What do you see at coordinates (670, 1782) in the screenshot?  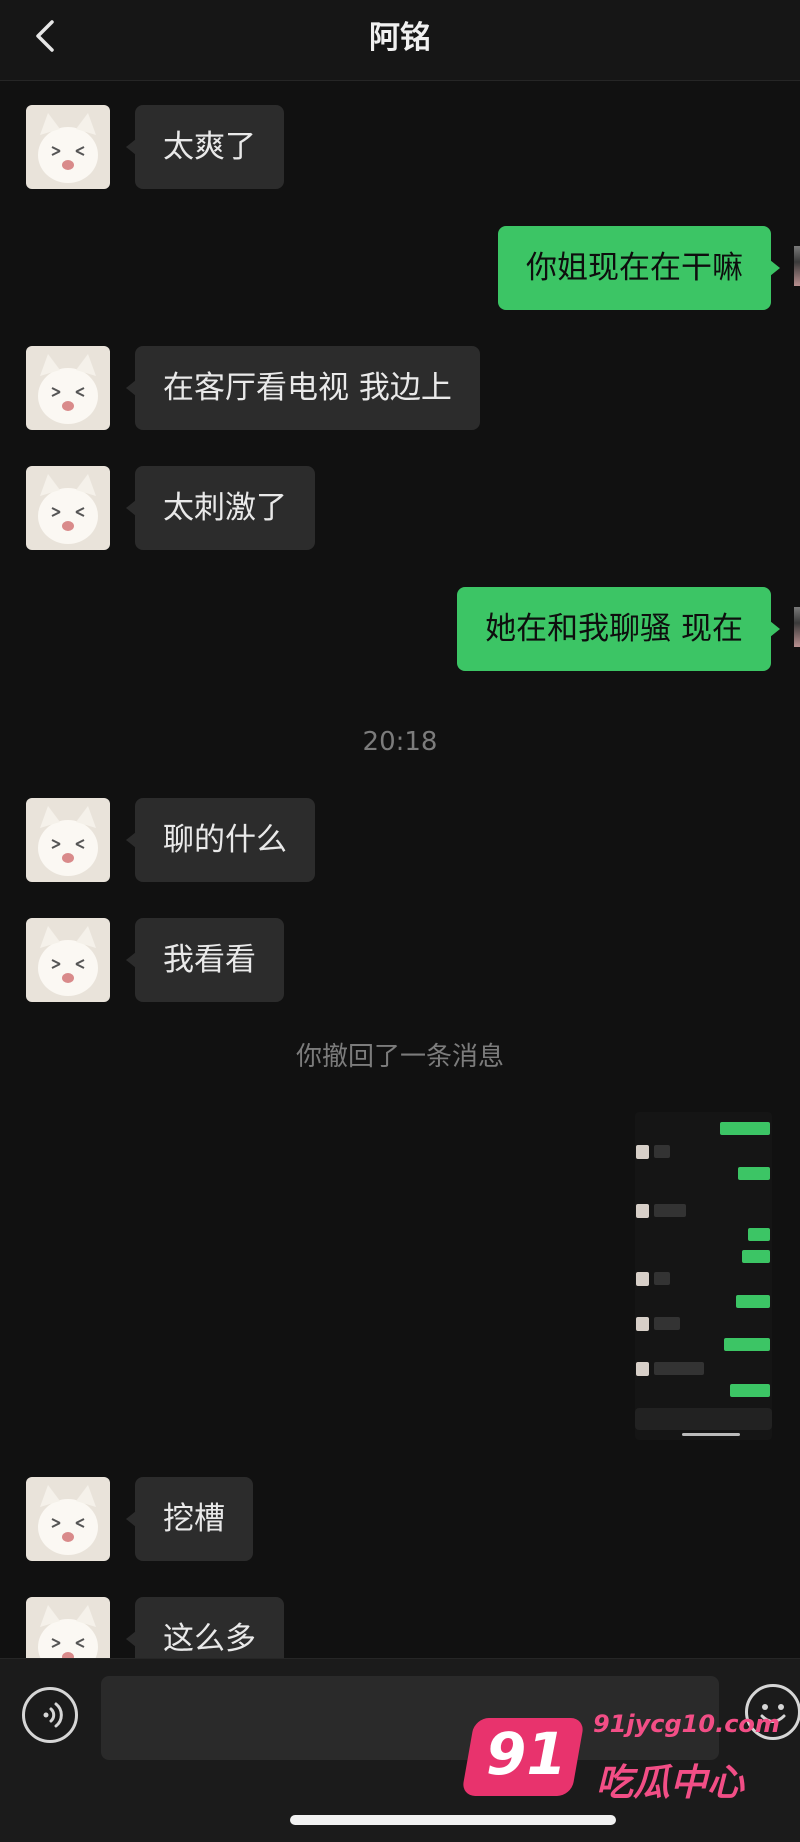 I see `watermark-name: 吃瓜中心` at bounding box center [670, 1782].